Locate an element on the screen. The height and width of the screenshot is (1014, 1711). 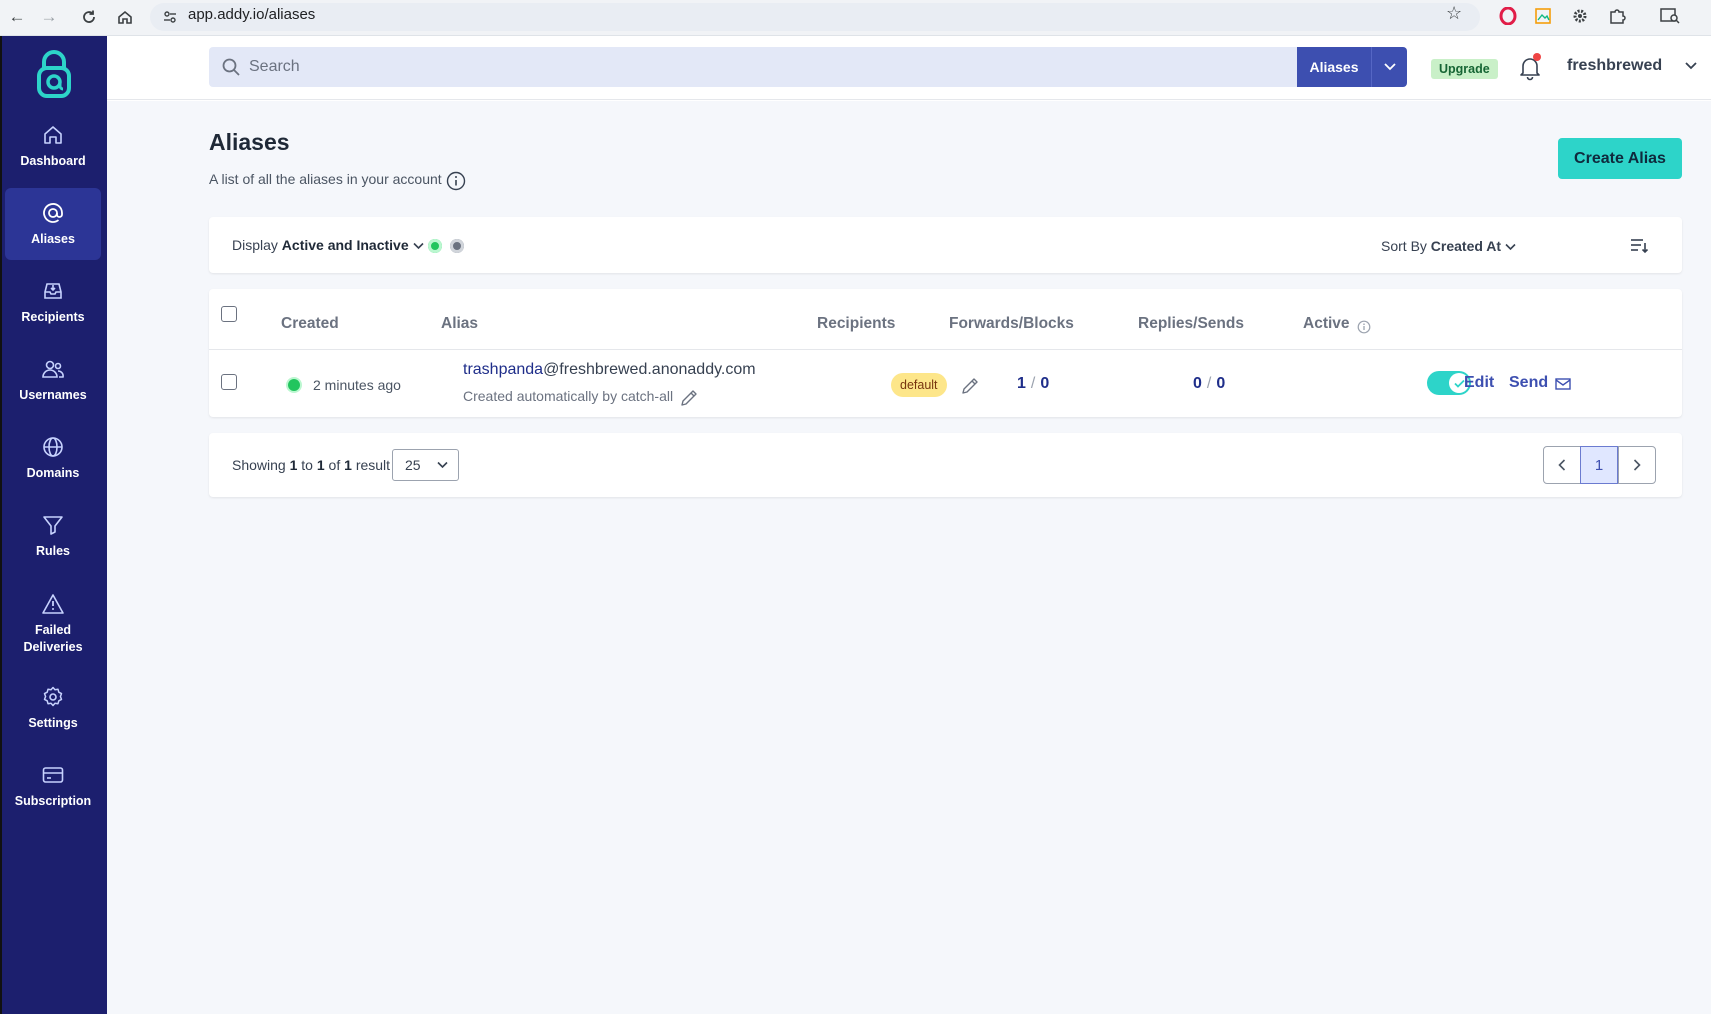
sidebar-item-subscription: Subscription is located at coordinates (53, 786).